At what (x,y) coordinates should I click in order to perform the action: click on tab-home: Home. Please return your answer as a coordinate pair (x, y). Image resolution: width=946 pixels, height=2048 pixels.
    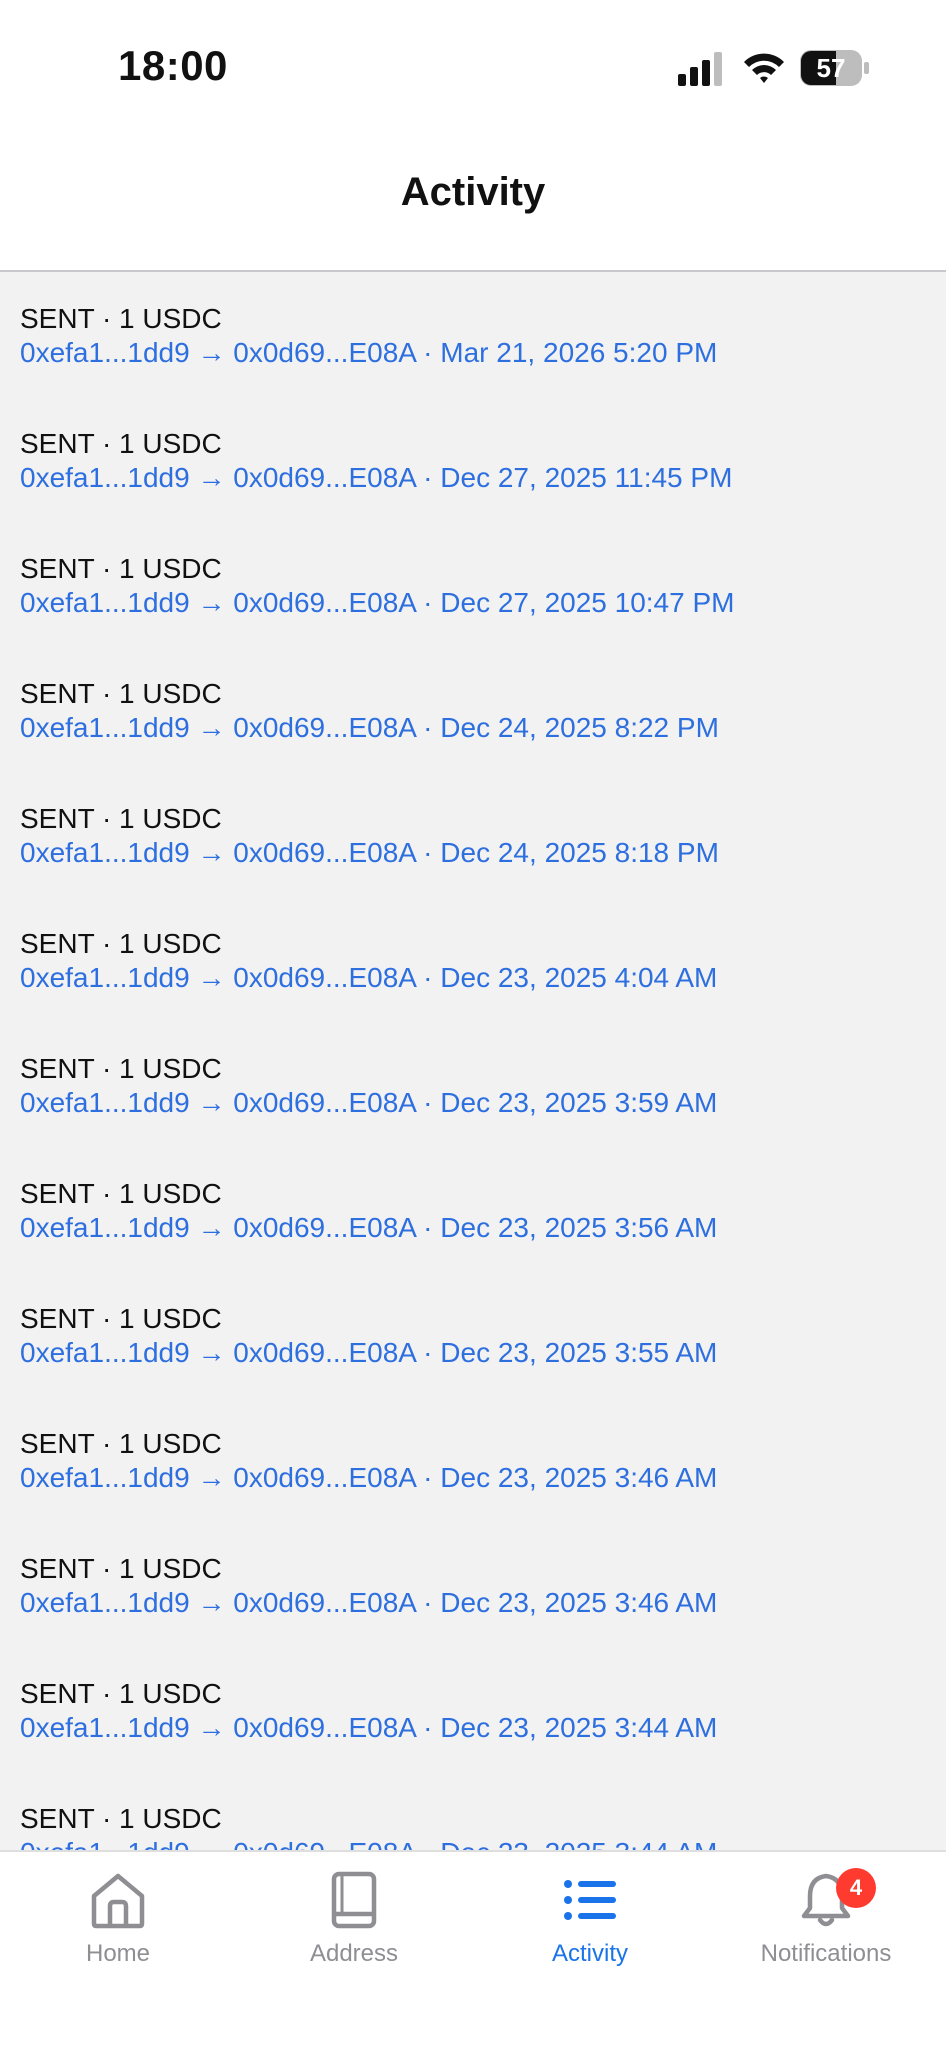
    Looking at the image, I should click on (118, 1928).